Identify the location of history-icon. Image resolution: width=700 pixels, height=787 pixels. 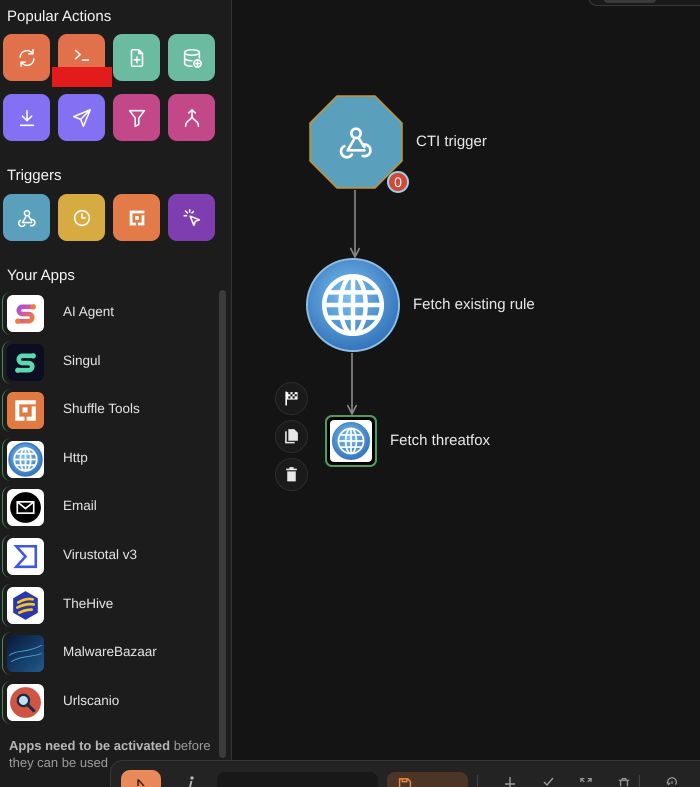
(672, 782).